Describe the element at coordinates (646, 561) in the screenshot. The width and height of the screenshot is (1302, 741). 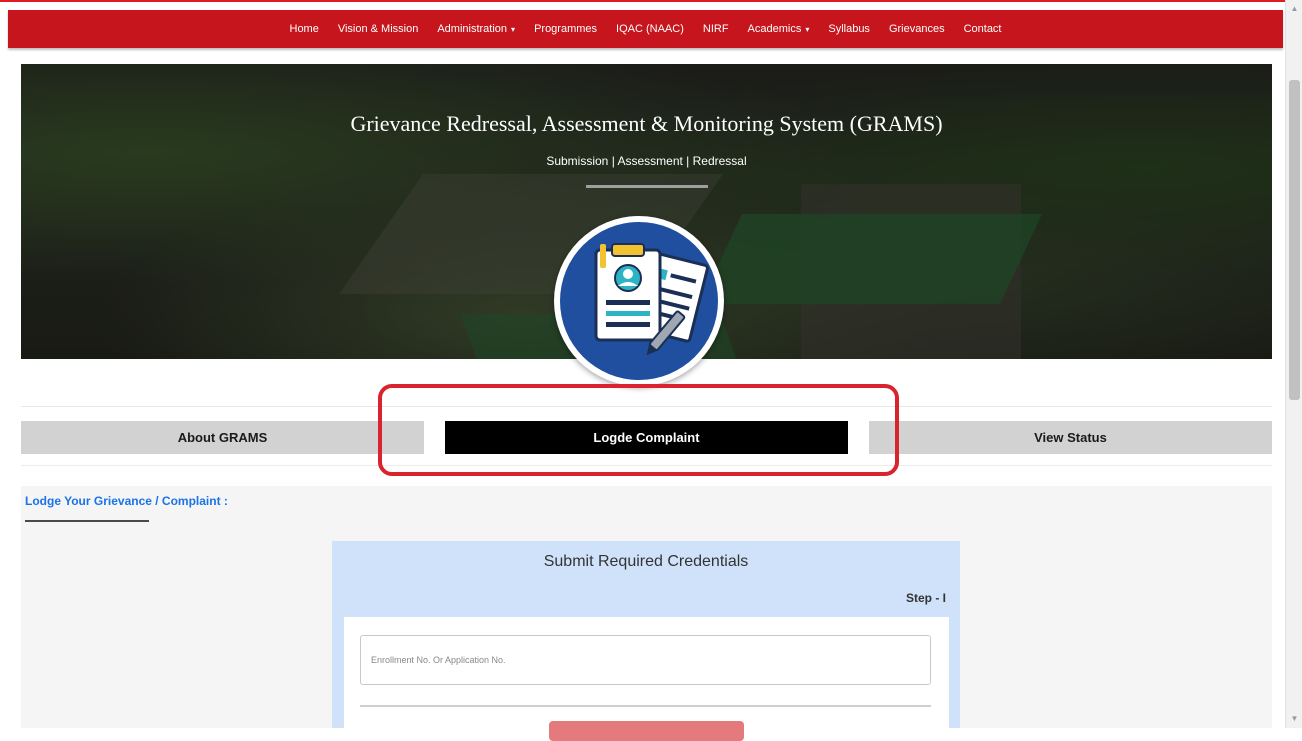
I see `card-title: Submit Required Credentials` at that location.